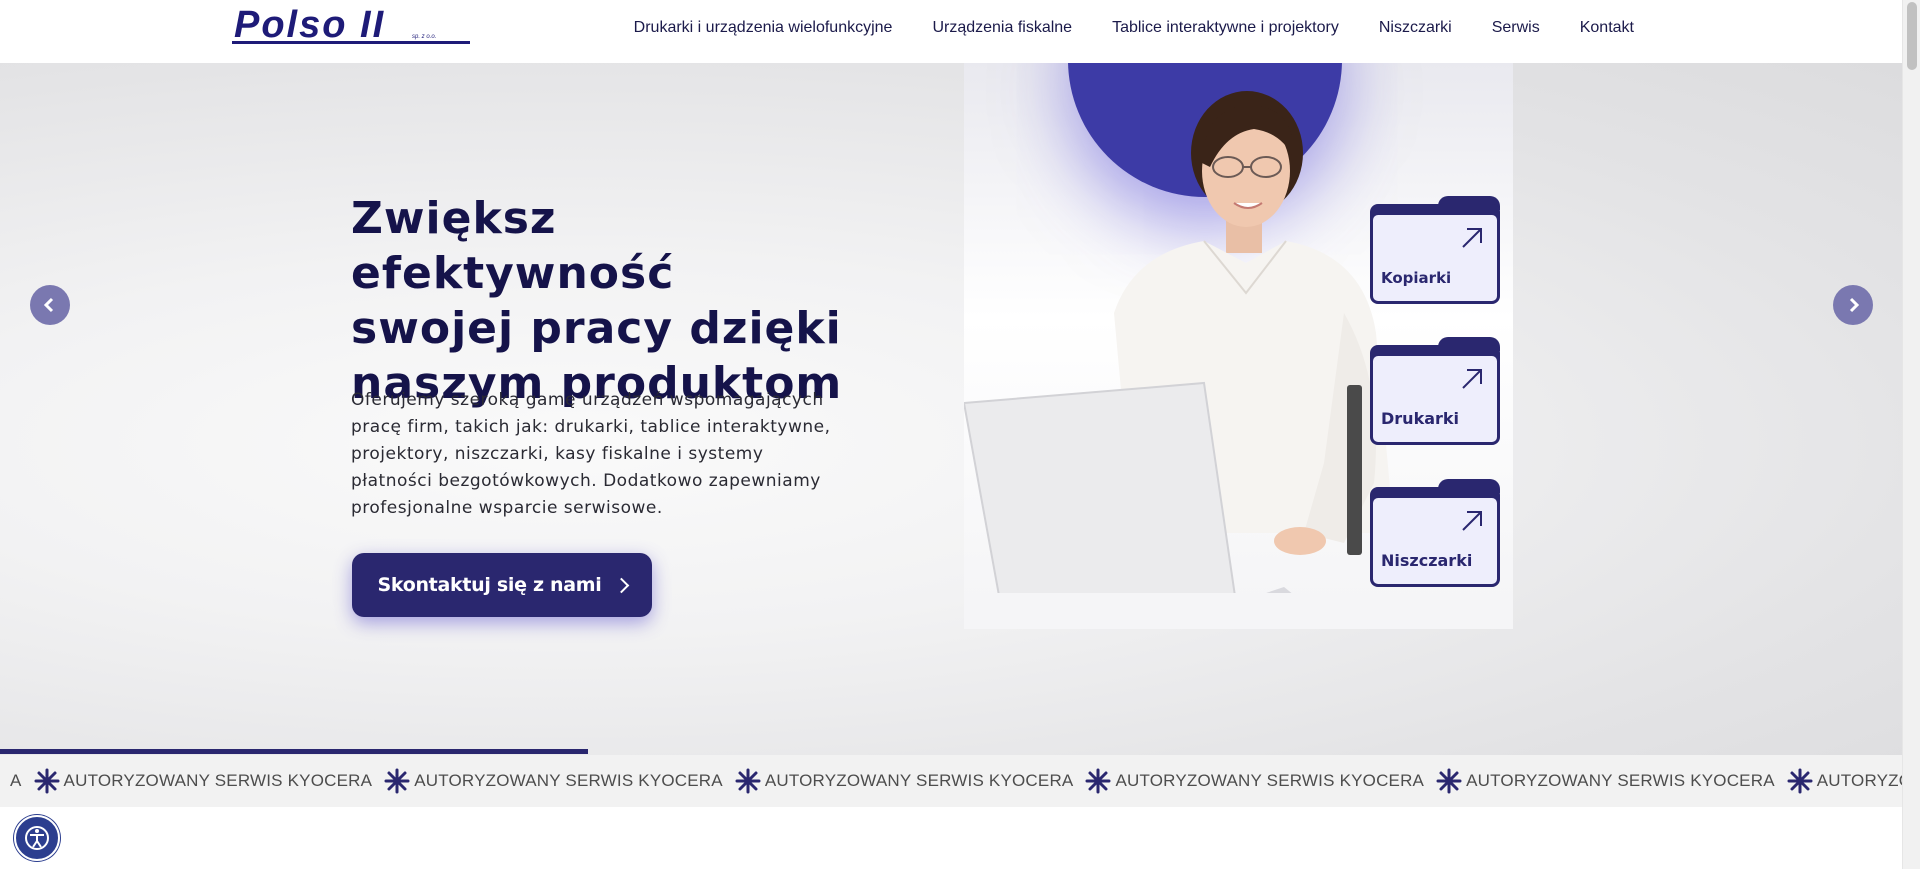  I want to click on logo: Polso II sp. z o.o., so click(352, 26).